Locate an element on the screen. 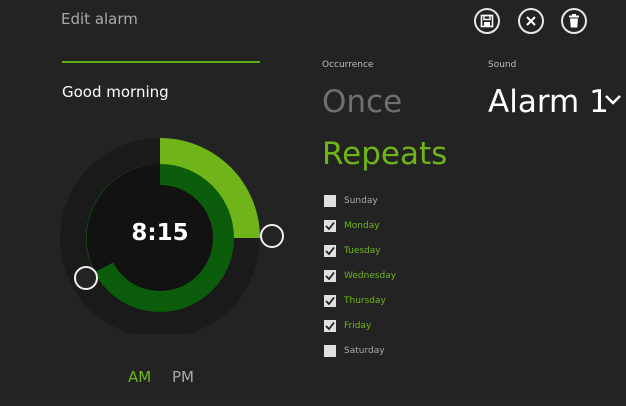  save-button is located at coordinates (487, 21).